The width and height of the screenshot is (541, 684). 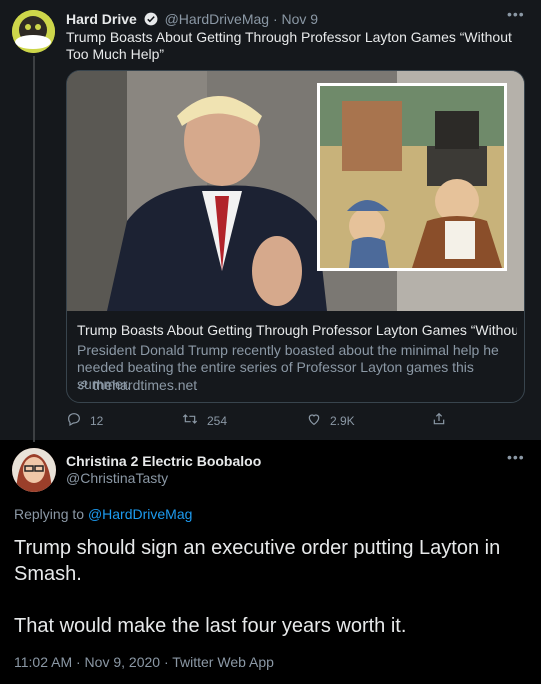 I want to click on hard-drive-avatar, so click(x=33, y=31).